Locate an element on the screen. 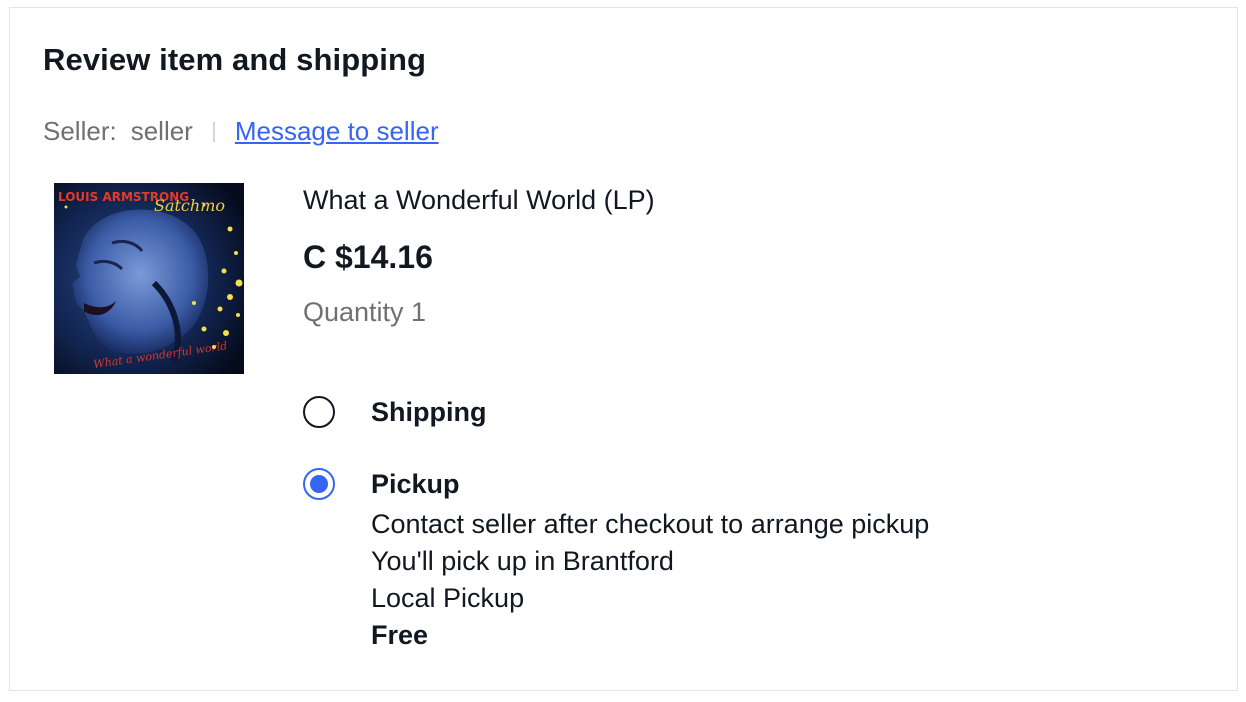  seller-row: Seller: seller Message to seller is located at coordinates (241, 131).